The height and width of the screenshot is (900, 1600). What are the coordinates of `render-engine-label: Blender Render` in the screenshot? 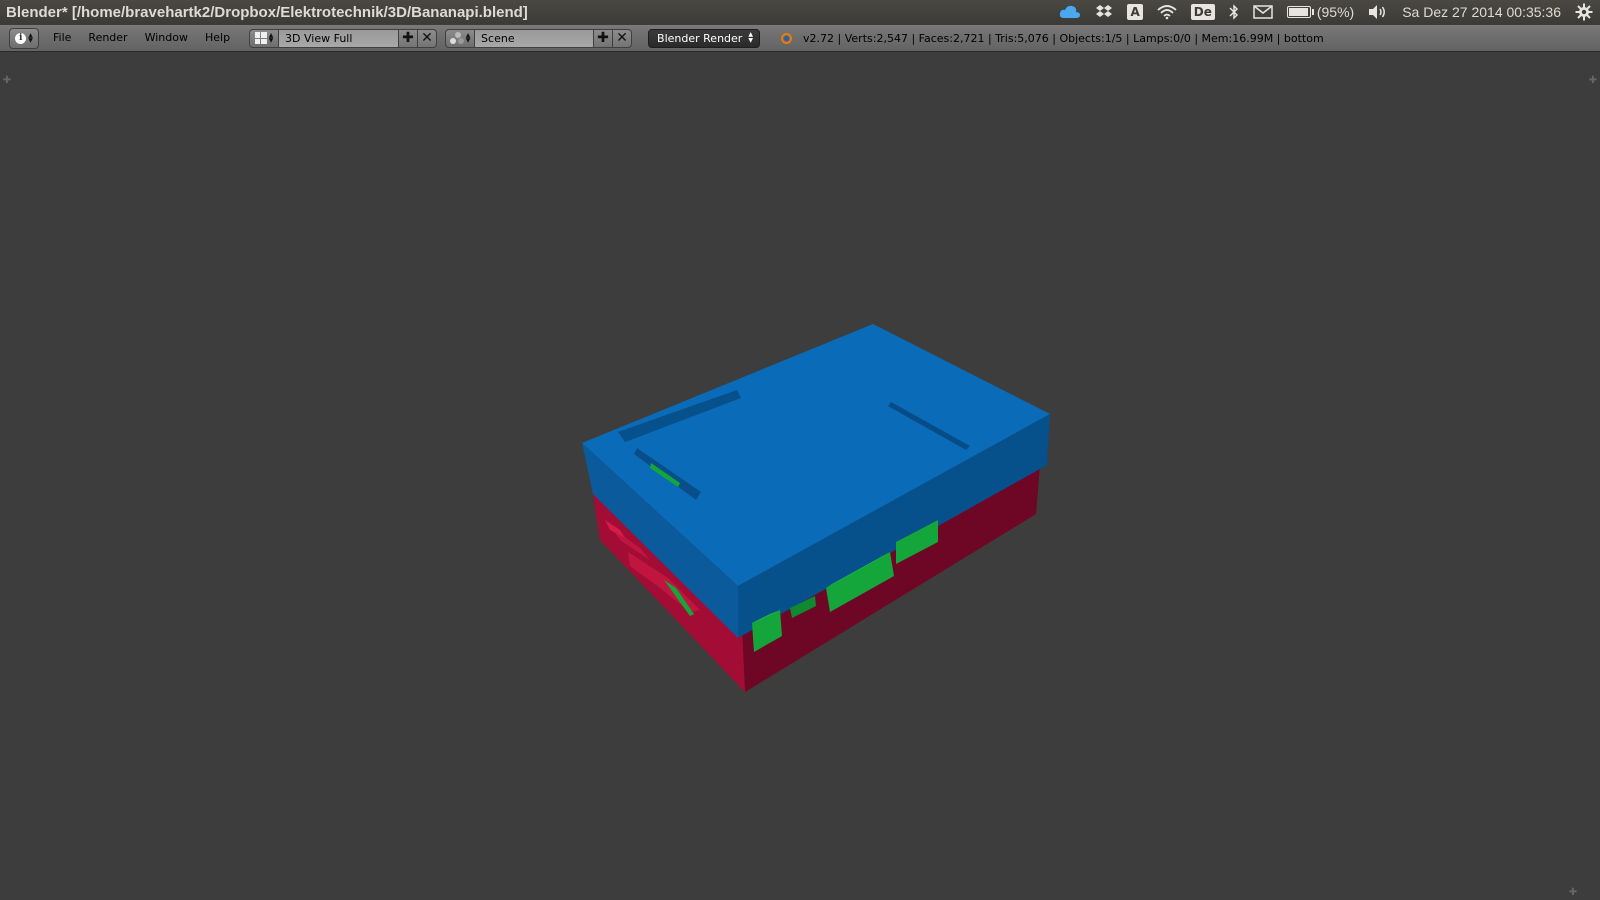 It's located at (700, 38).